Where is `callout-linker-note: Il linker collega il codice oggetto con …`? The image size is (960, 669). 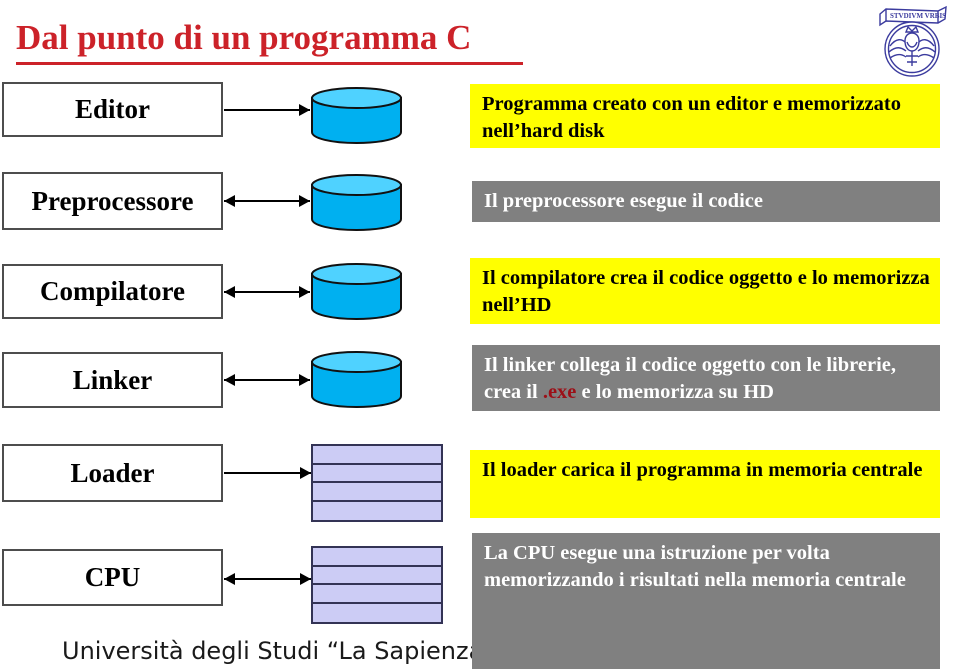 callout-linker-note: Il linker collega il codice oggetto con … is located at coordinates (706, 378).